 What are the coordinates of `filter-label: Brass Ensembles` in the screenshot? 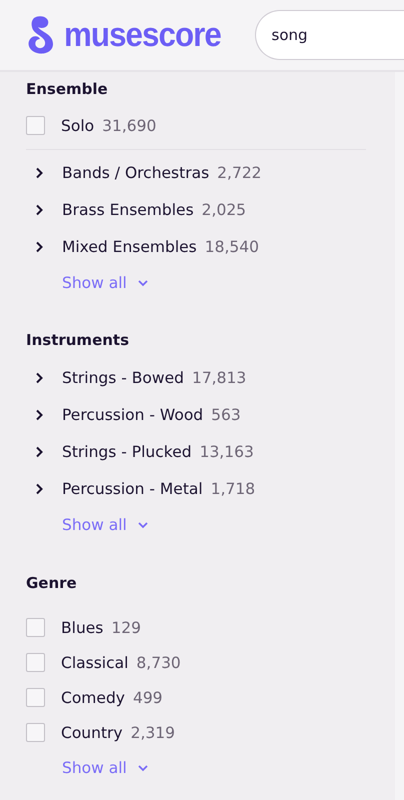 It's located at (128, 209).